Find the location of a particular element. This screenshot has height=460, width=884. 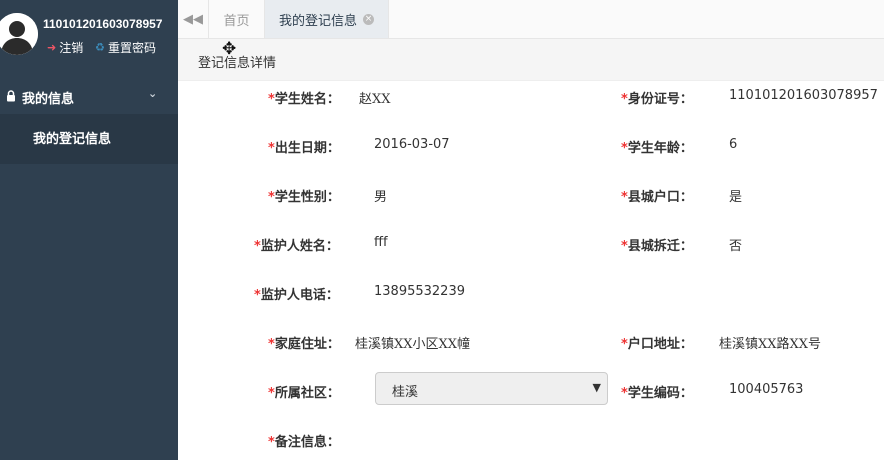

county-relocation-value: 否 is located at coordinates (736, 246).